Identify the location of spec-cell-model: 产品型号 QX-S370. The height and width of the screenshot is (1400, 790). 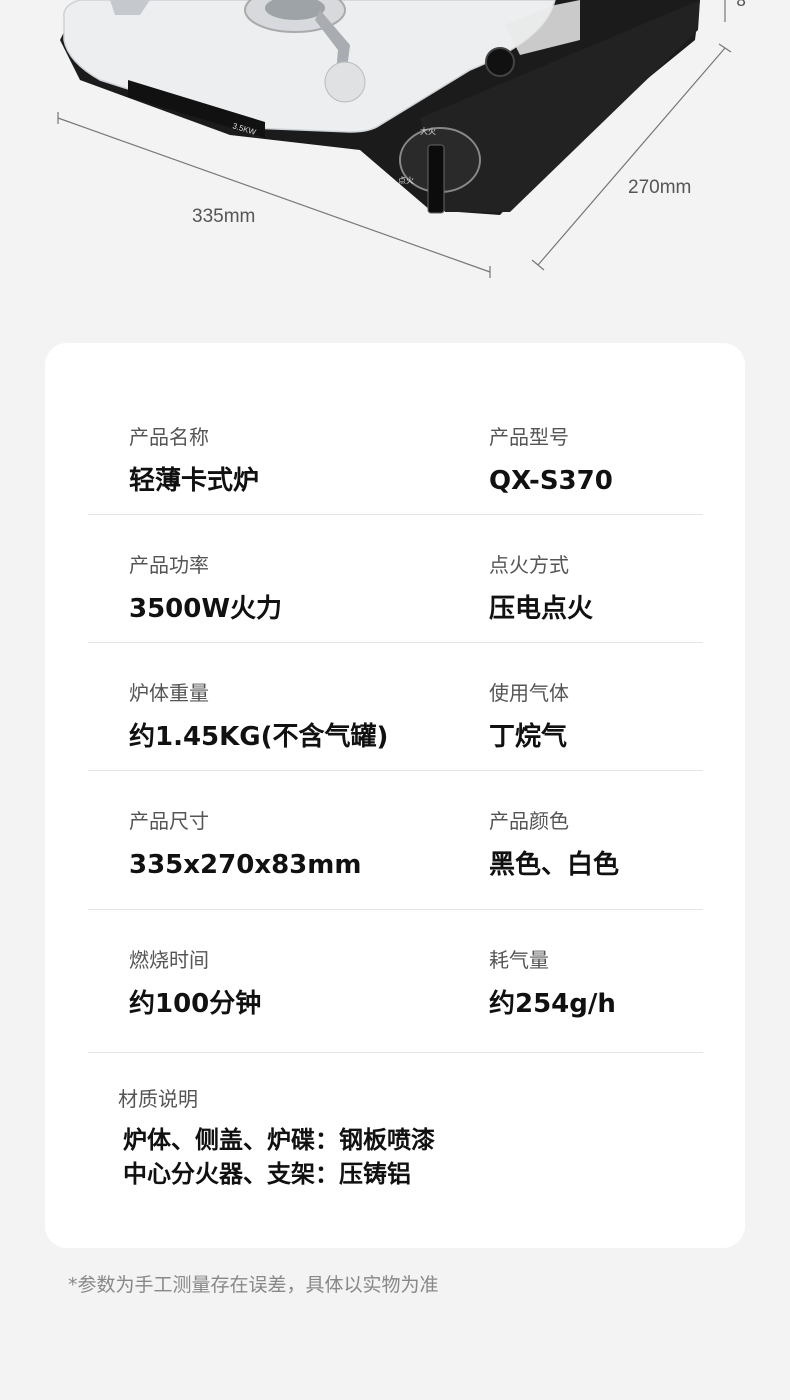
(551, 461).